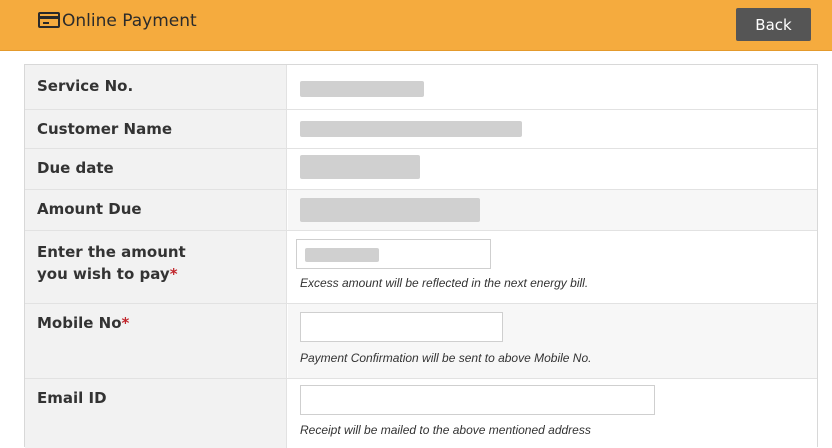  Describe the element at coordinates (72, 398) in the screenshot. I see `email-id-label: Email ID` at that location.